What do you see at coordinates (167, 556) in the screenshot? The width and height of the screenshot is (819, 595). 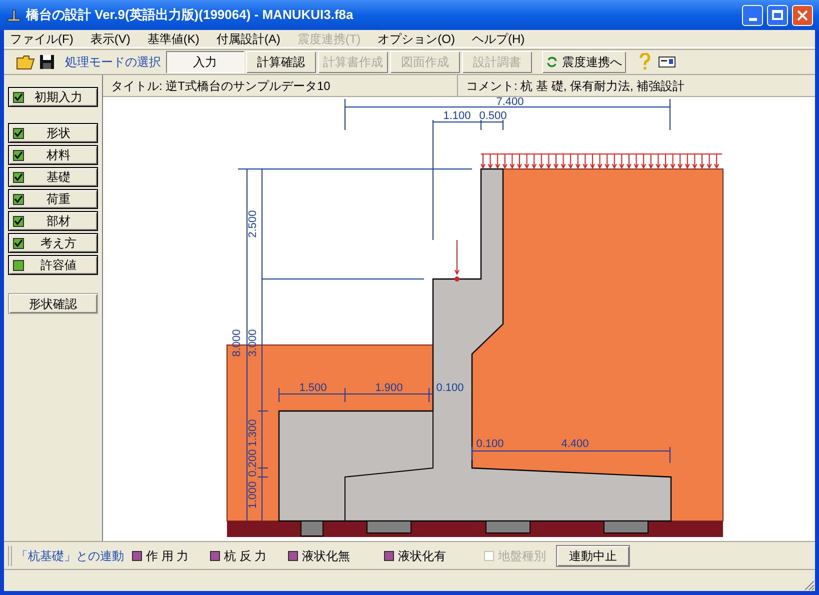 I see `legend-label: 作 用 力` at bounding box center [167, 556].